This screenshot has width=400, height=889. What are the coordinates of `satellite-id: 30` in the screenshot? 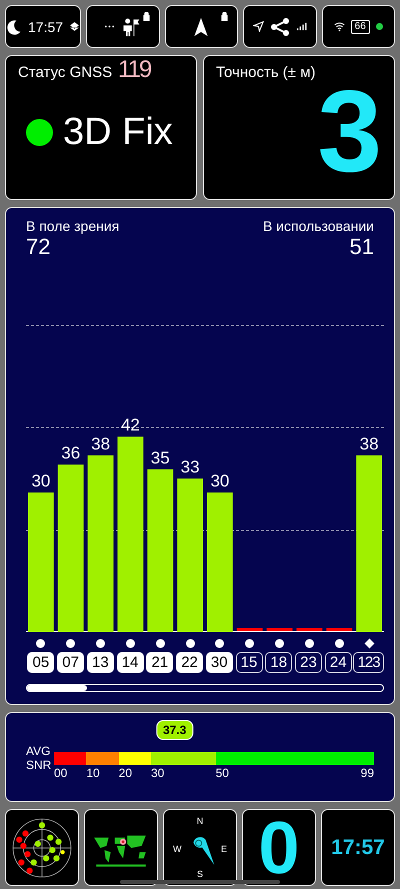 It's located at (219, 662).